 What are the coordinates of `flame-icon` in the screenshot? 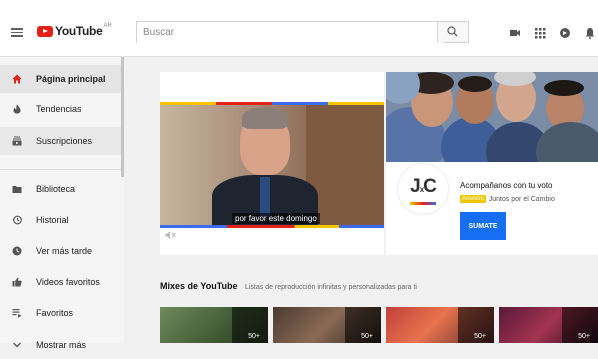 It's located at (17, 109).